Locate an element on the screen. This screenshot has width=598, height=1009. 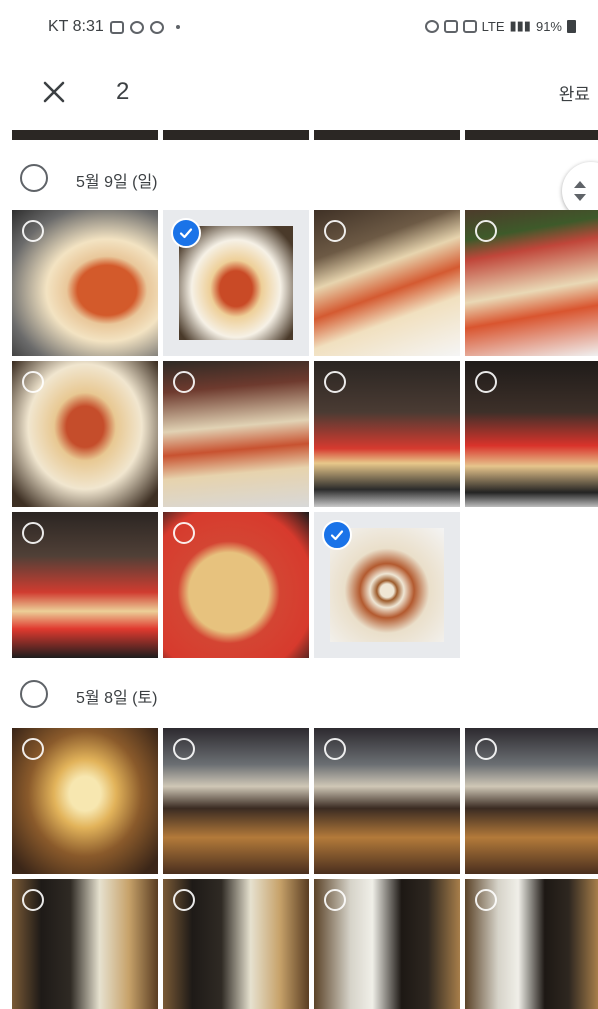
date-header: 5월 8일 (토) is located at coordinates (299, 693).